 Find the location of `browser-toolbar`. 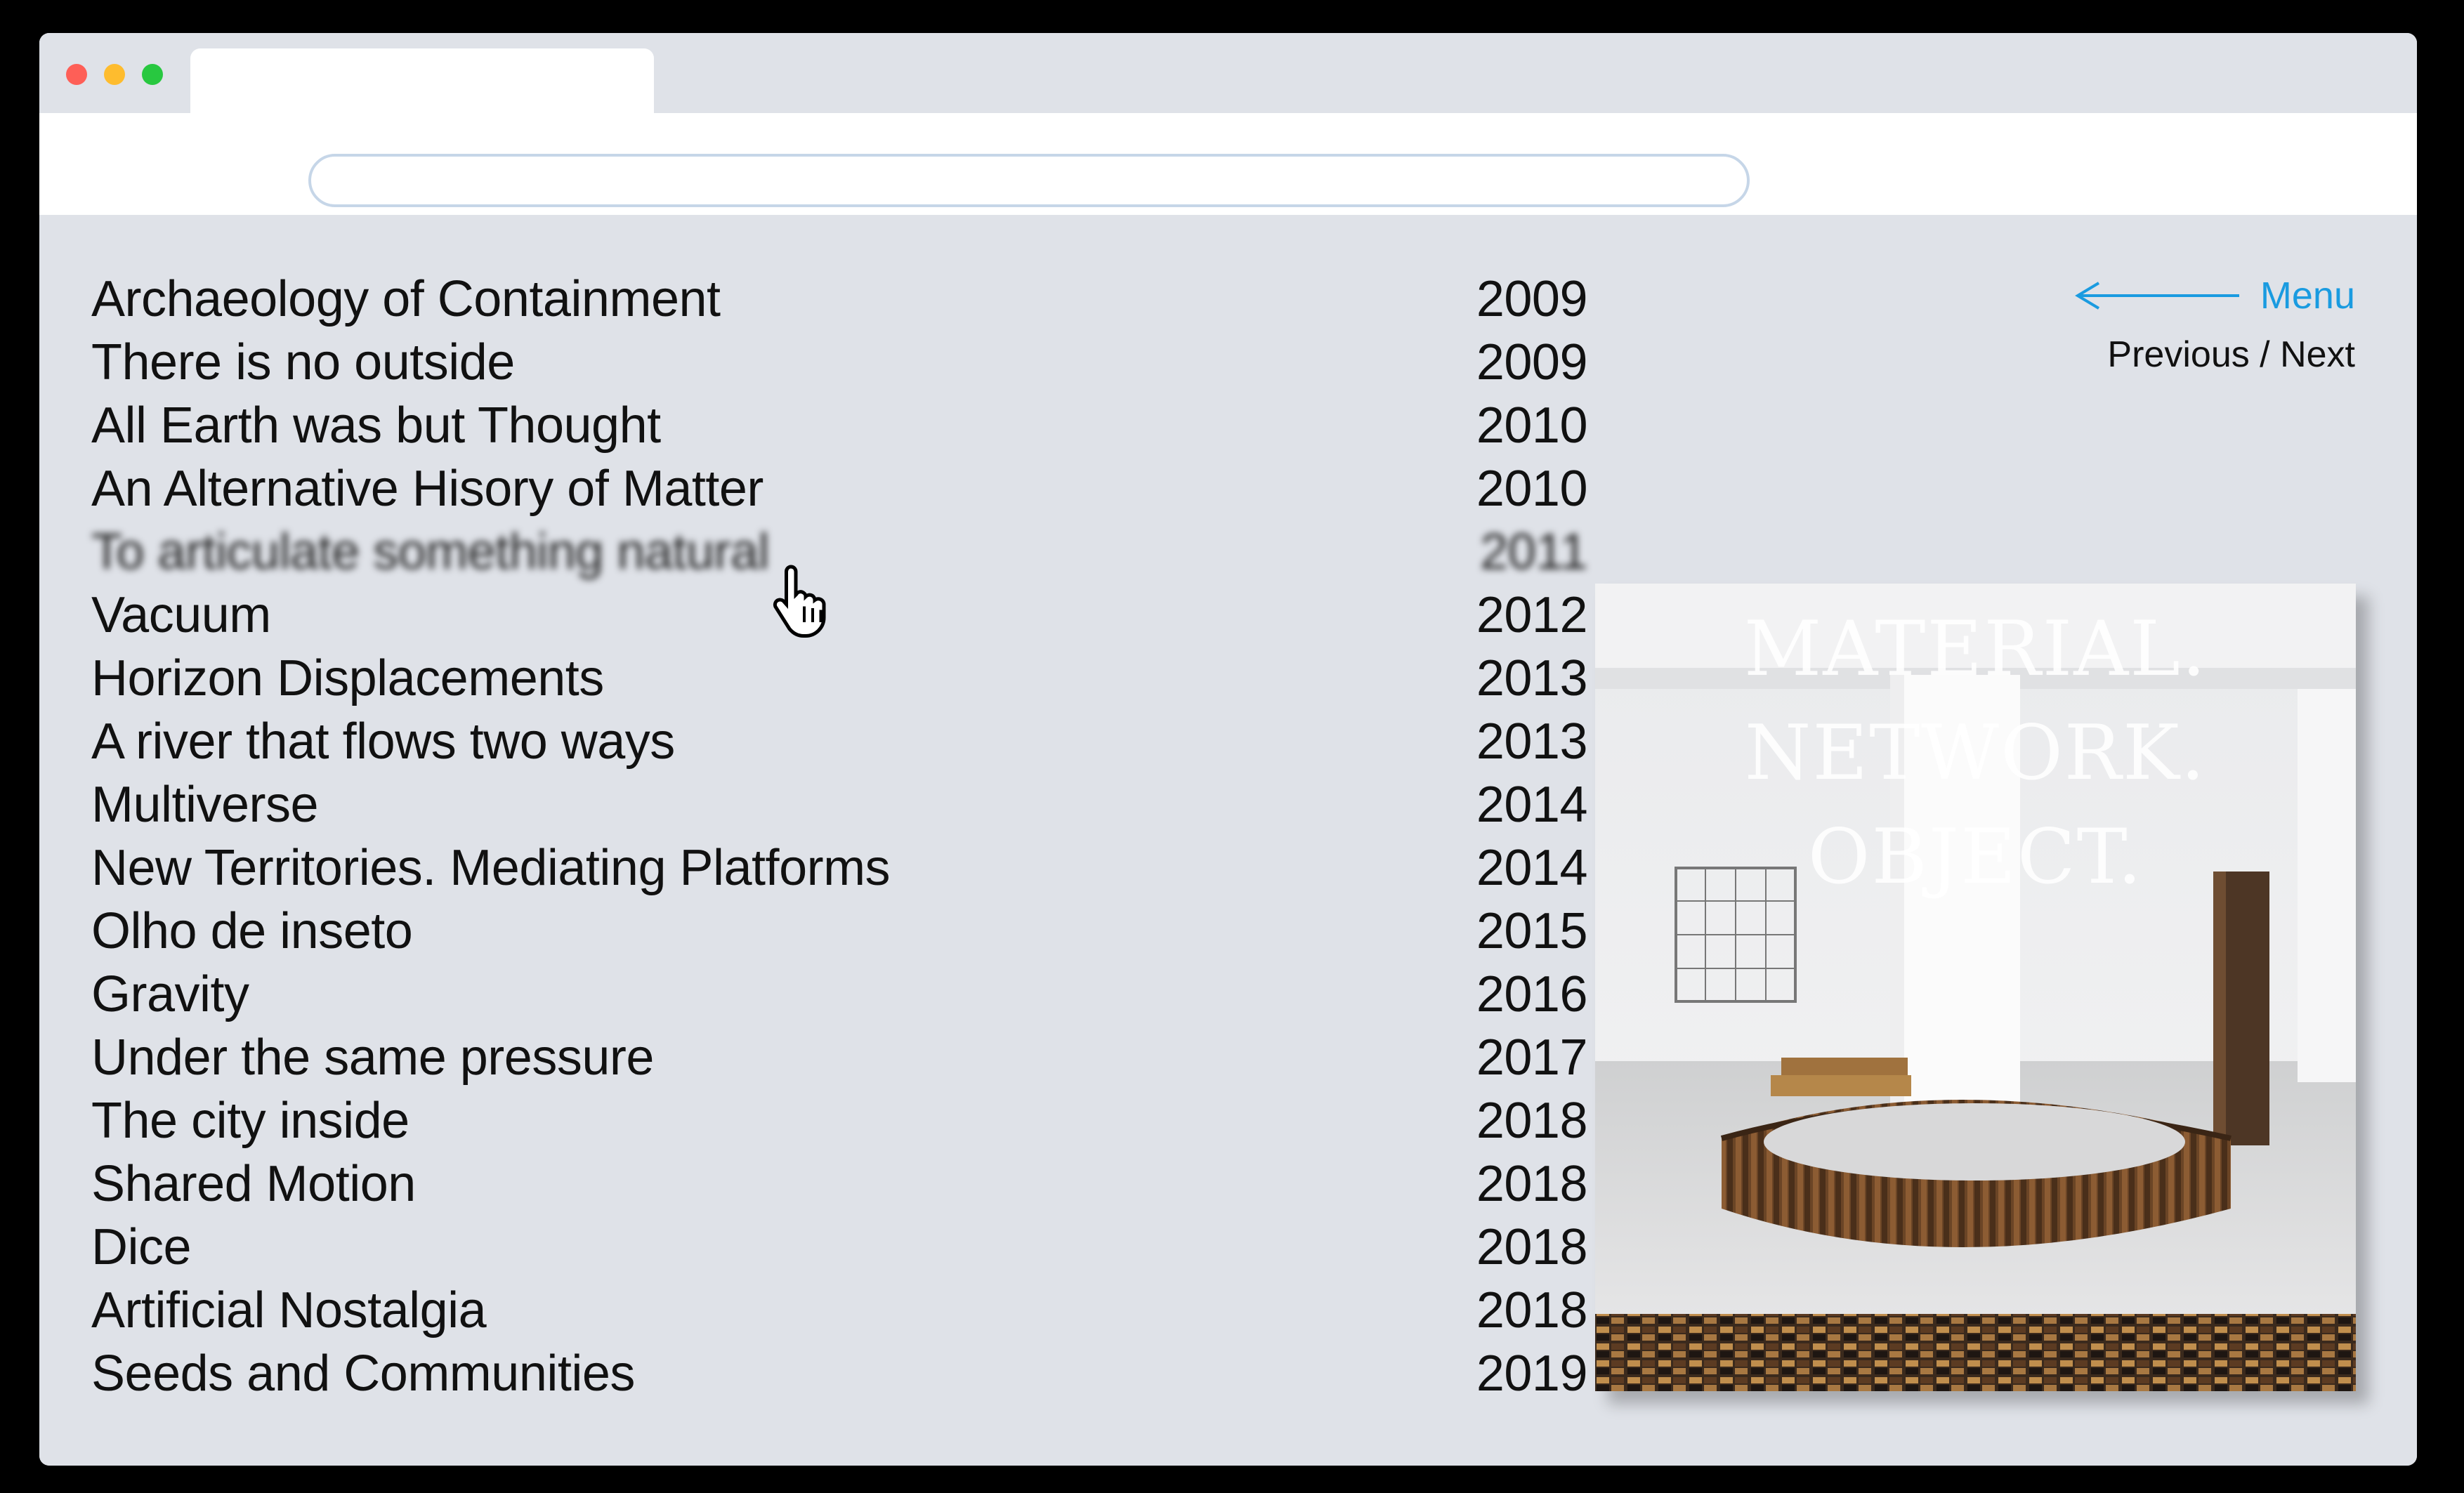

browser-toolbar is located at coordinates (1228, 164).